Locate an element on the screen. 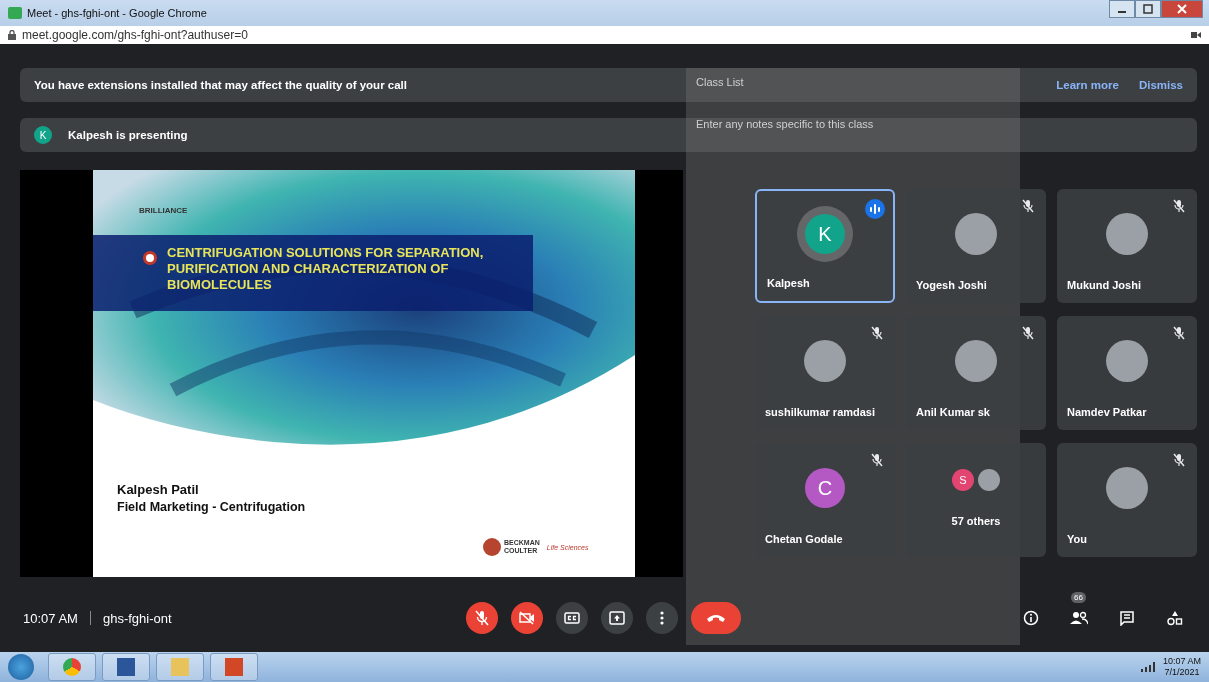 Image resolution: width=1209 pixels, height=682 pixels. mic-button is located at coordinates (482, 618).